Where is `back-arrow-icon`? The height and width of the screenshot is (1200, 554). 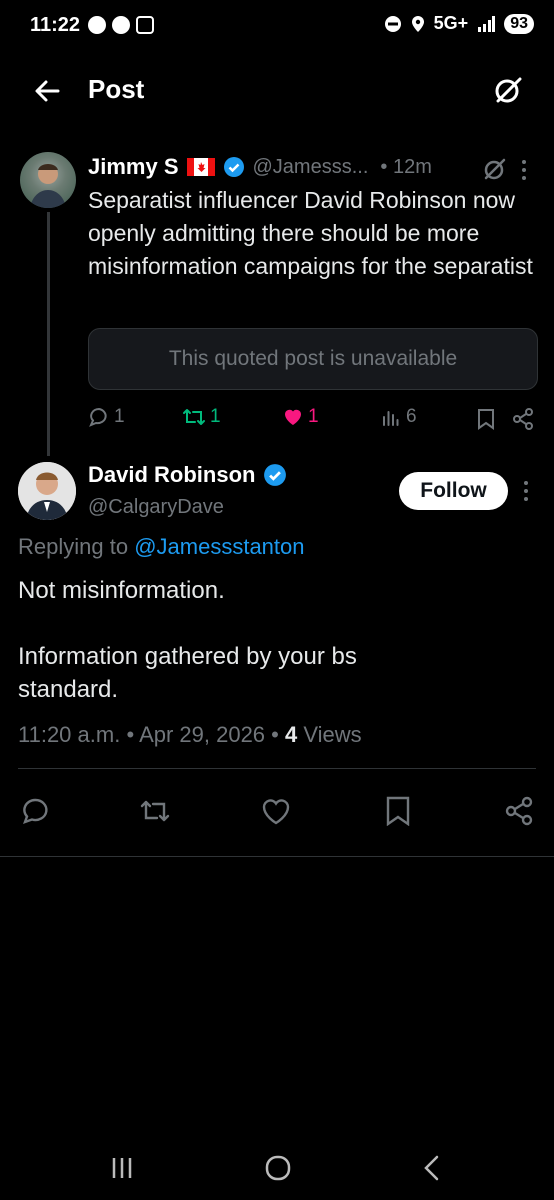
back-arrow-icon is located at coordinates (47, 91).